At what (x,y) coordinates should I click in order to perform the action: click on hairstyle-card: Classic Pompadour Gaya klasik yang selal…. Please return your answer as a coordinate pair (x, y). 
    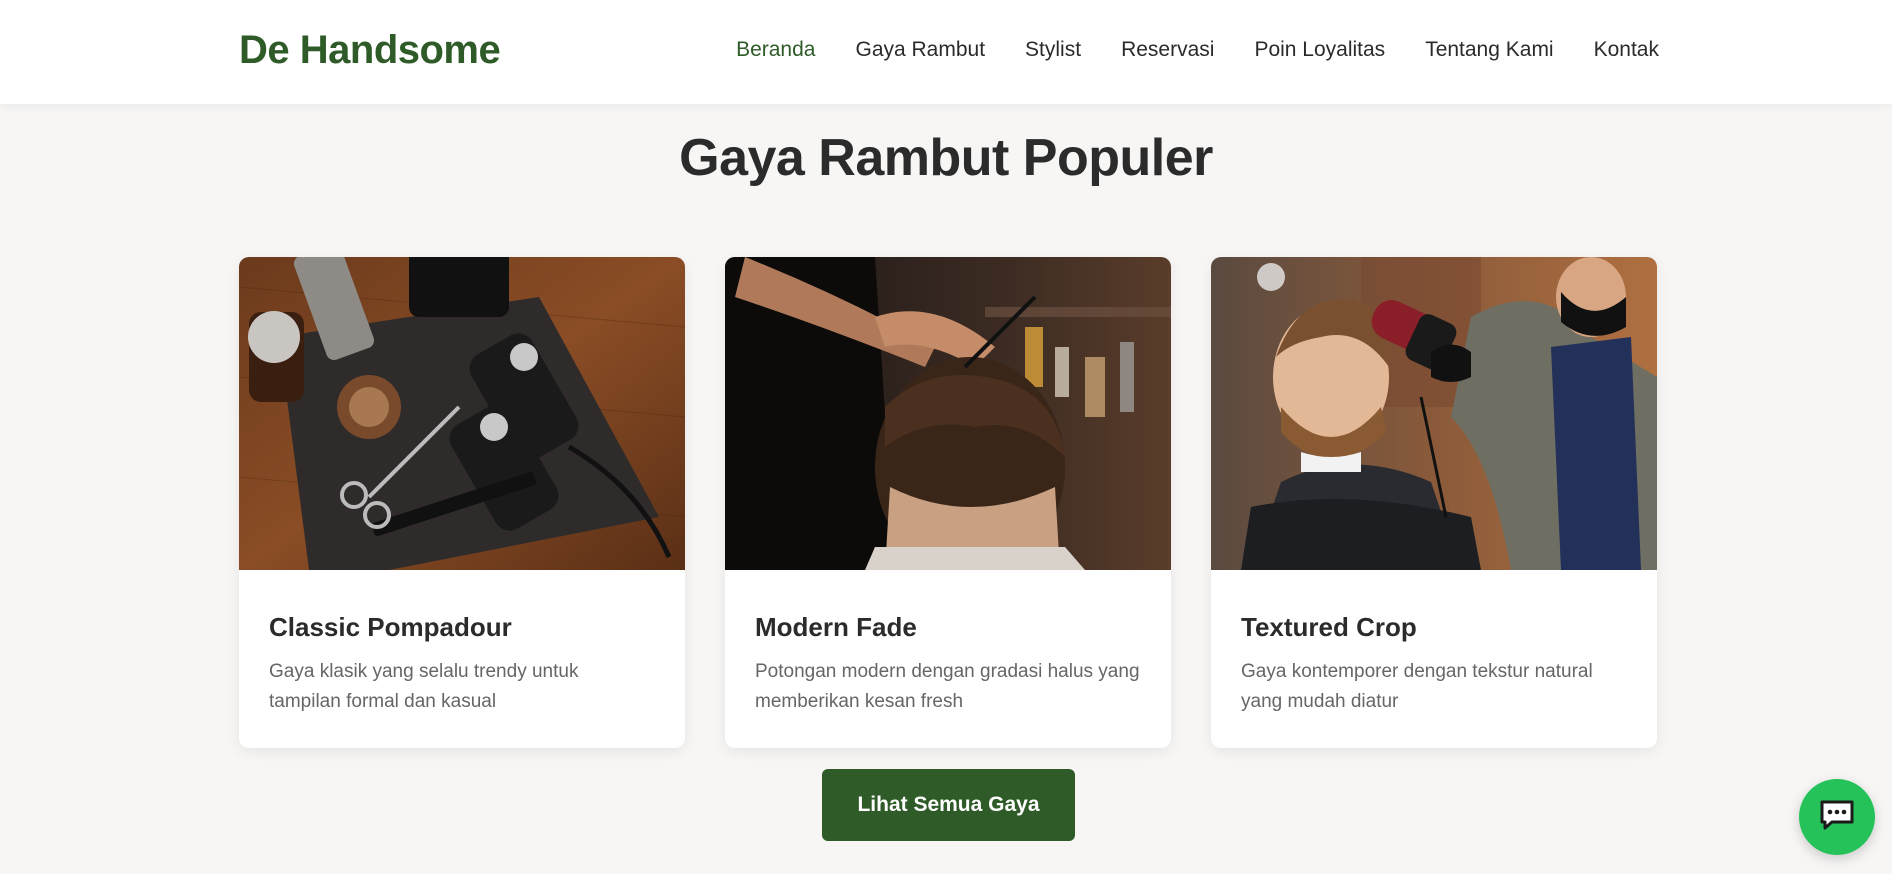
    Looking at the image, I should click on (462, 502).